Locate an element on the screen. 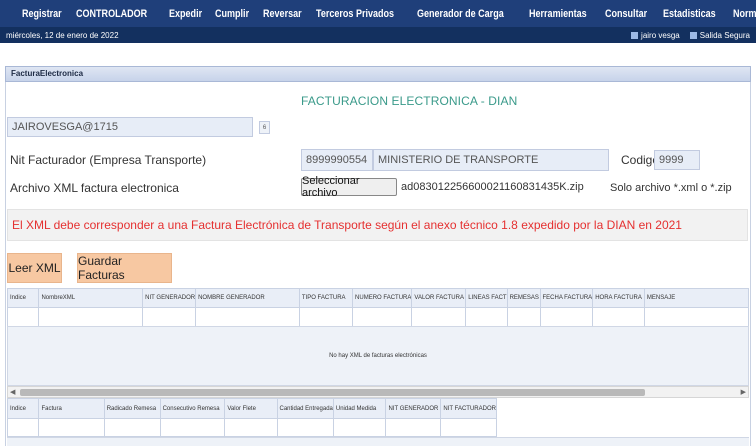  bottom-strip is located at coordinates (378, 441).